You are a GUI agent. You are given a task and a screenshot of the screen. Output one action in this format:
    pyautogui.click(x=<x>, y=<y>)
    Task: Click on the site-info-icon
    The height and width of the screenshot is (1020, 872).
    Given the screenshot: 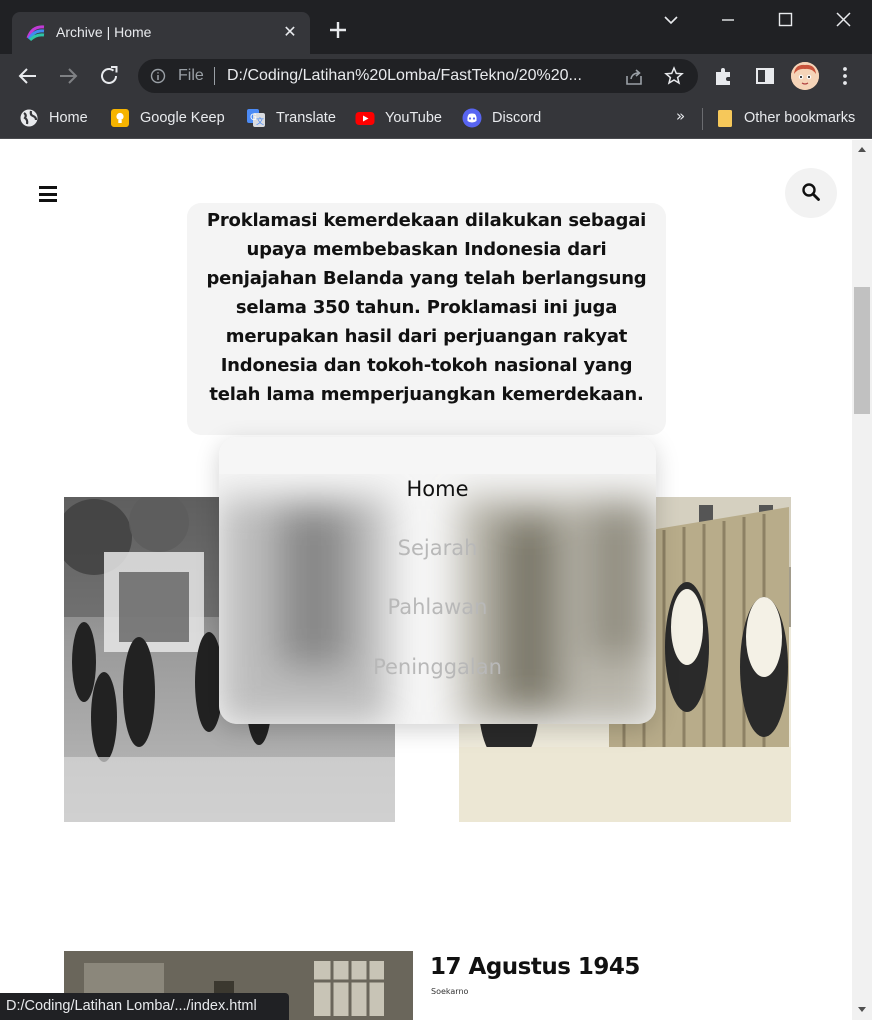 What is the action you would take?
    pyautogui.click(x=158, y=76)
    